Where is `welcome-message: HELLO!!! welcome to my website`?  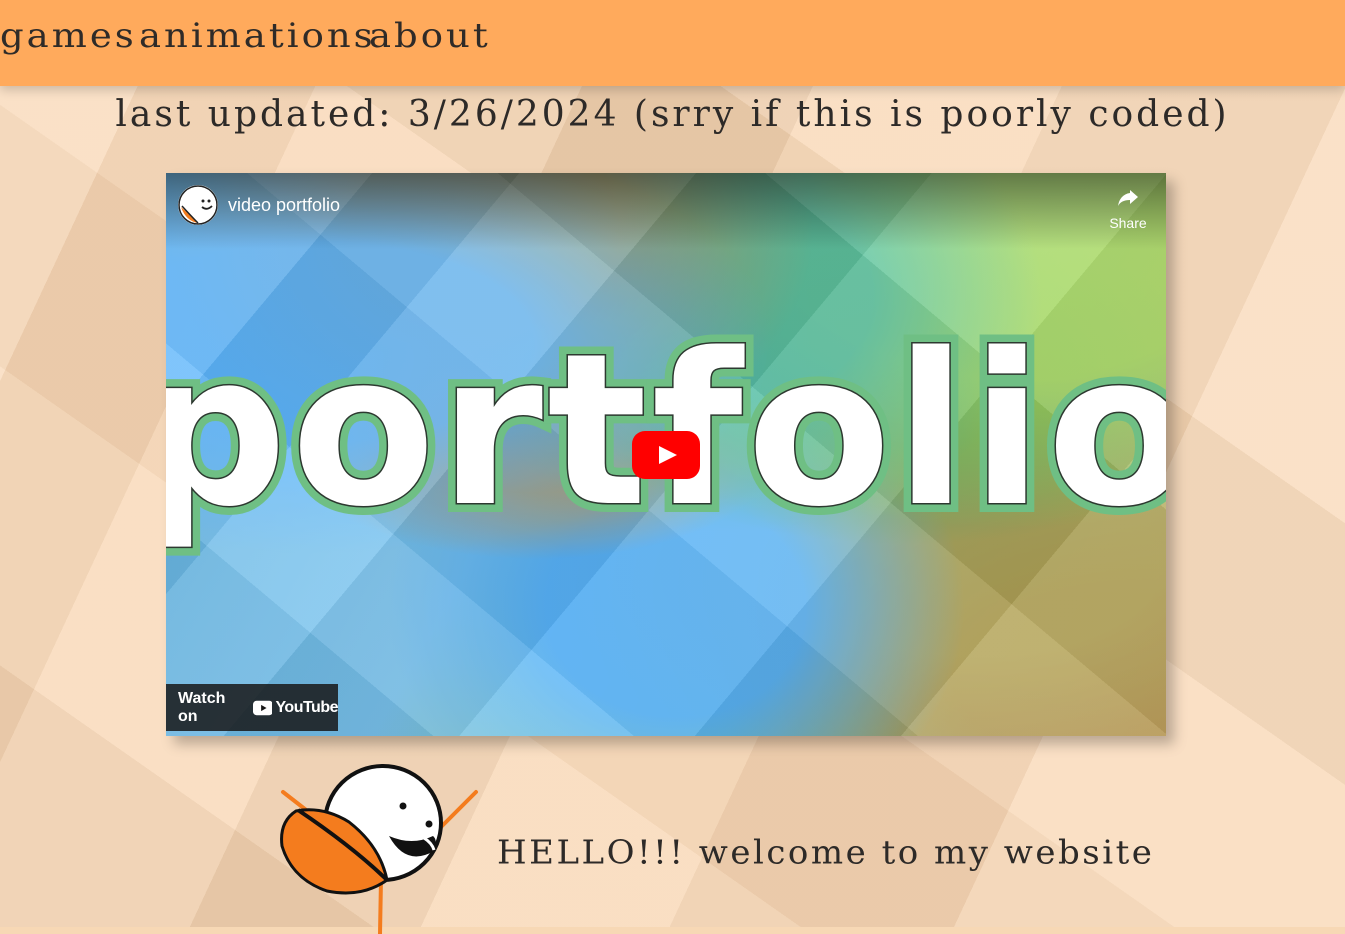 welcome-message: HELLO!!! welcome to my website is located at coordinates (826, 853).